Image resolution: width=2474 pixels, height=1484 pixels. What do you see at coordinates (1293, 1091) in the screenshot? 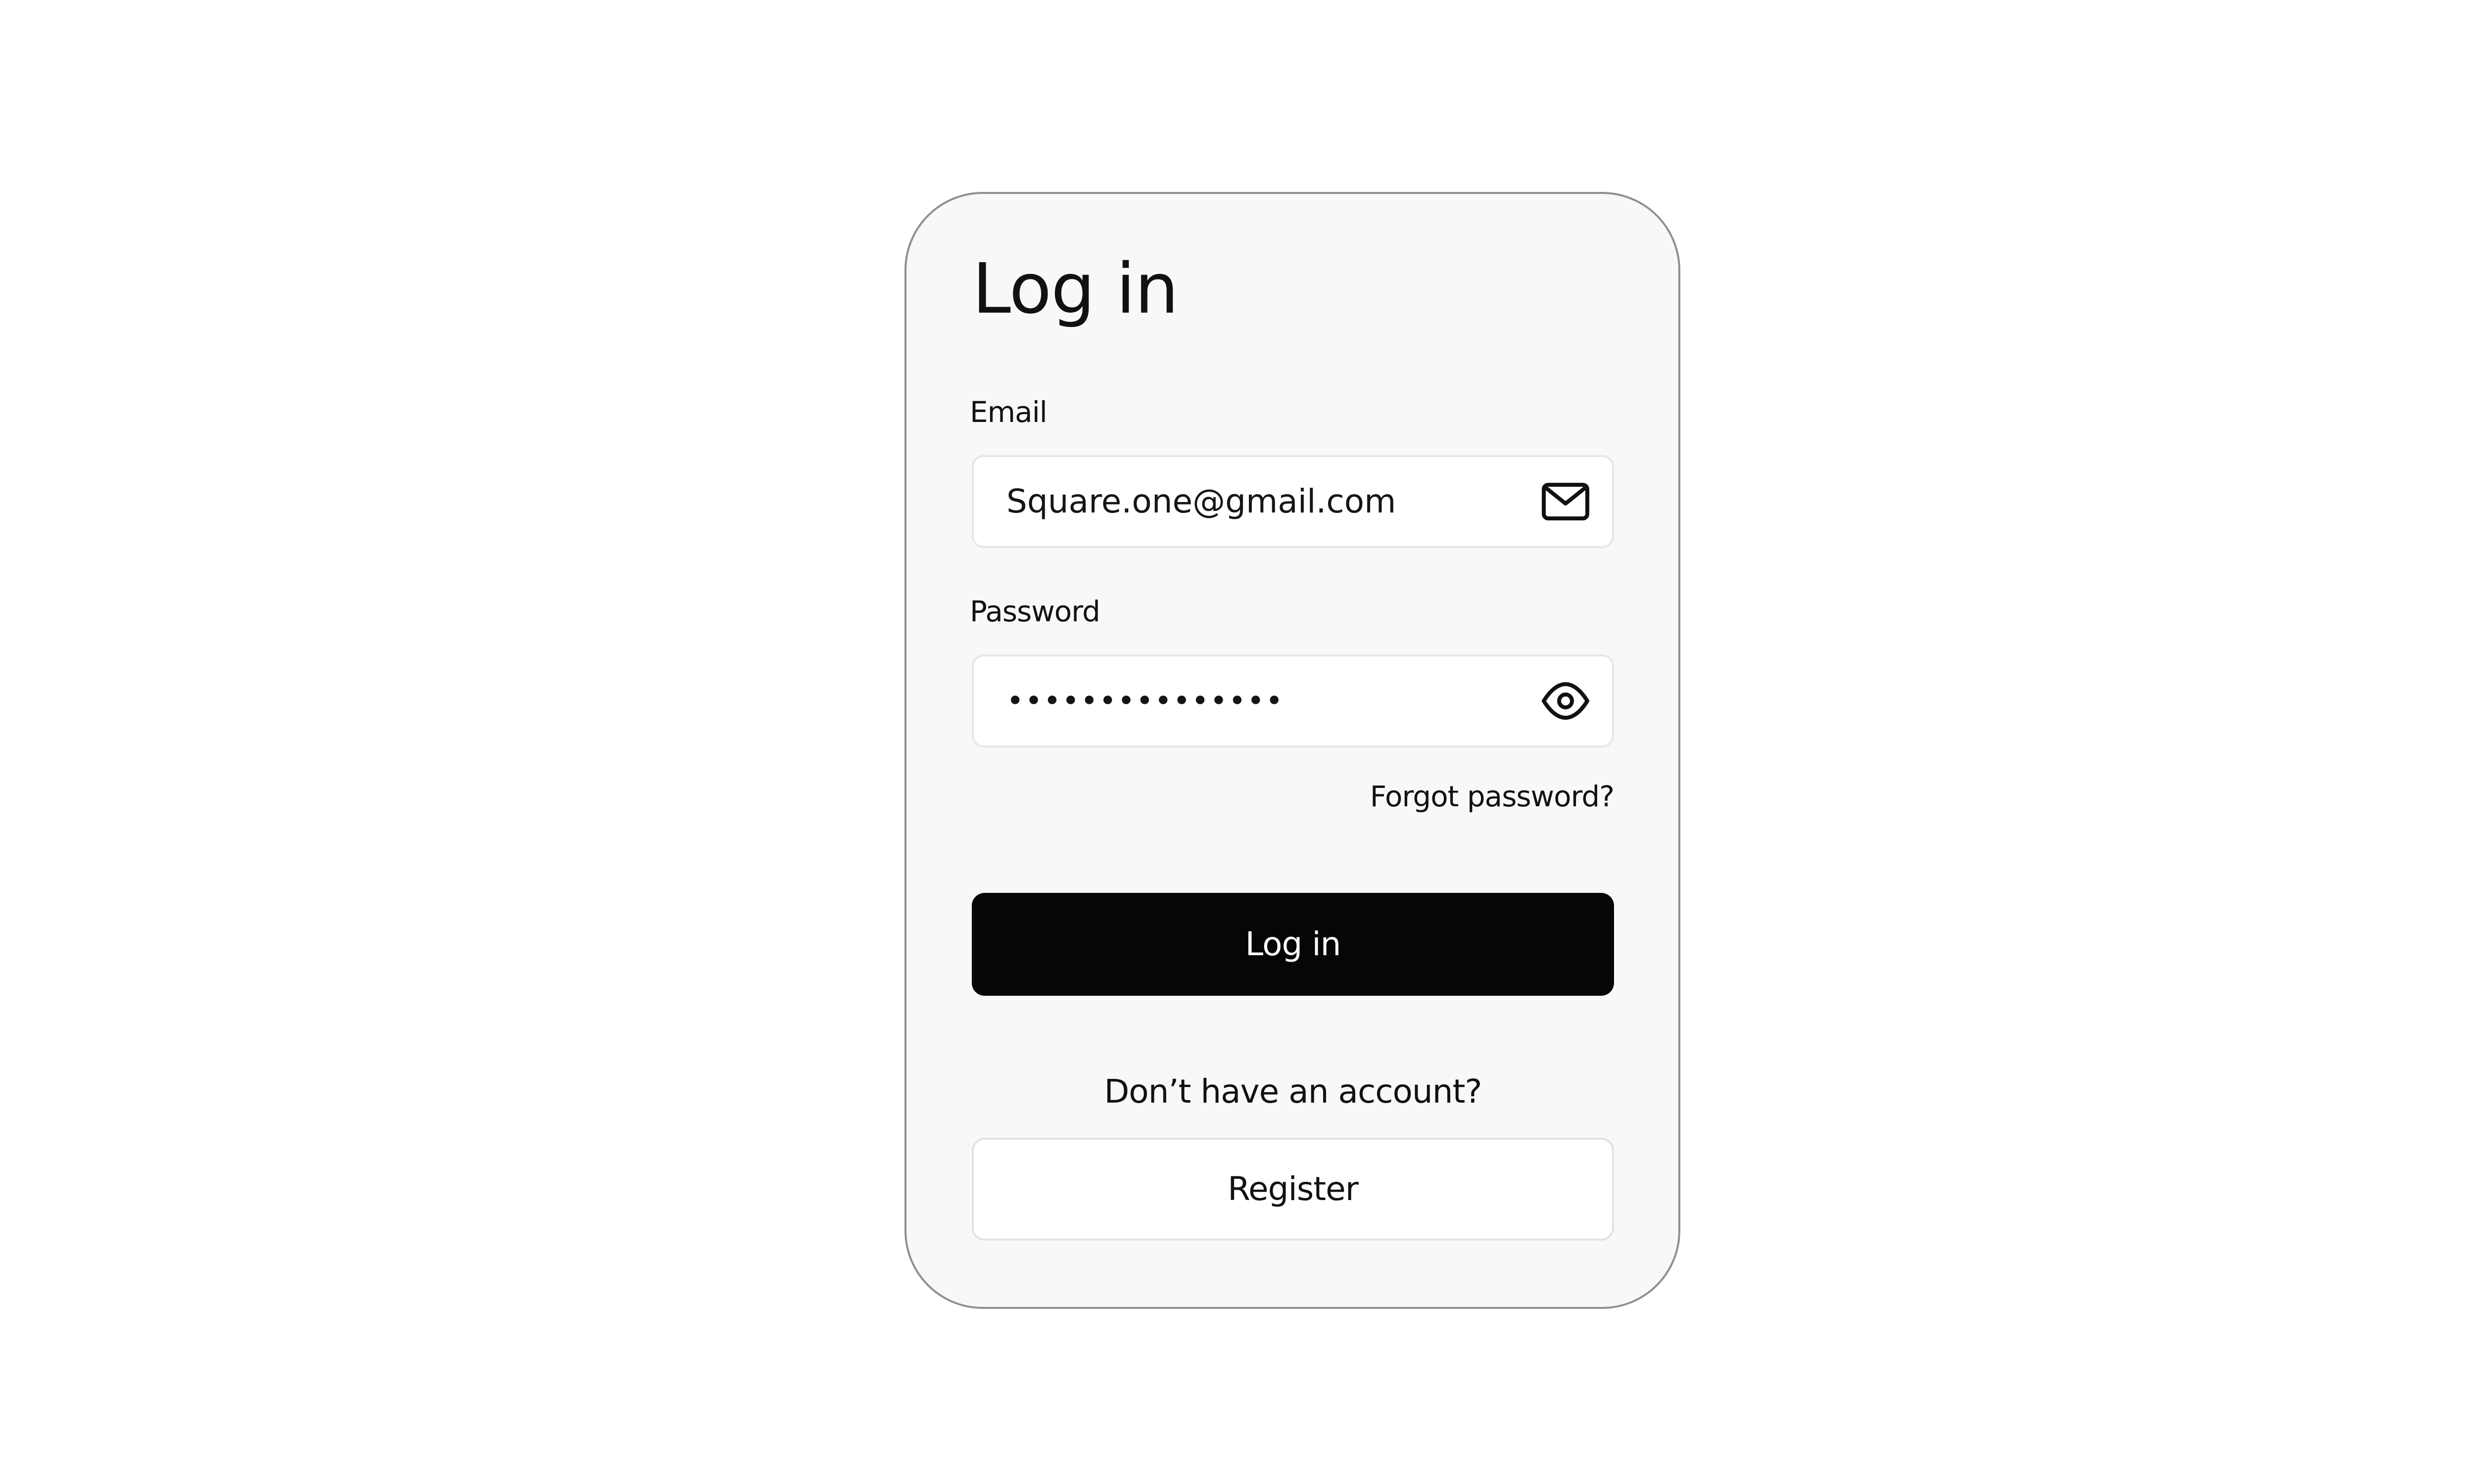
I see `no-account-text: Don’t have an account?` at bounding box center [1293, 1091].